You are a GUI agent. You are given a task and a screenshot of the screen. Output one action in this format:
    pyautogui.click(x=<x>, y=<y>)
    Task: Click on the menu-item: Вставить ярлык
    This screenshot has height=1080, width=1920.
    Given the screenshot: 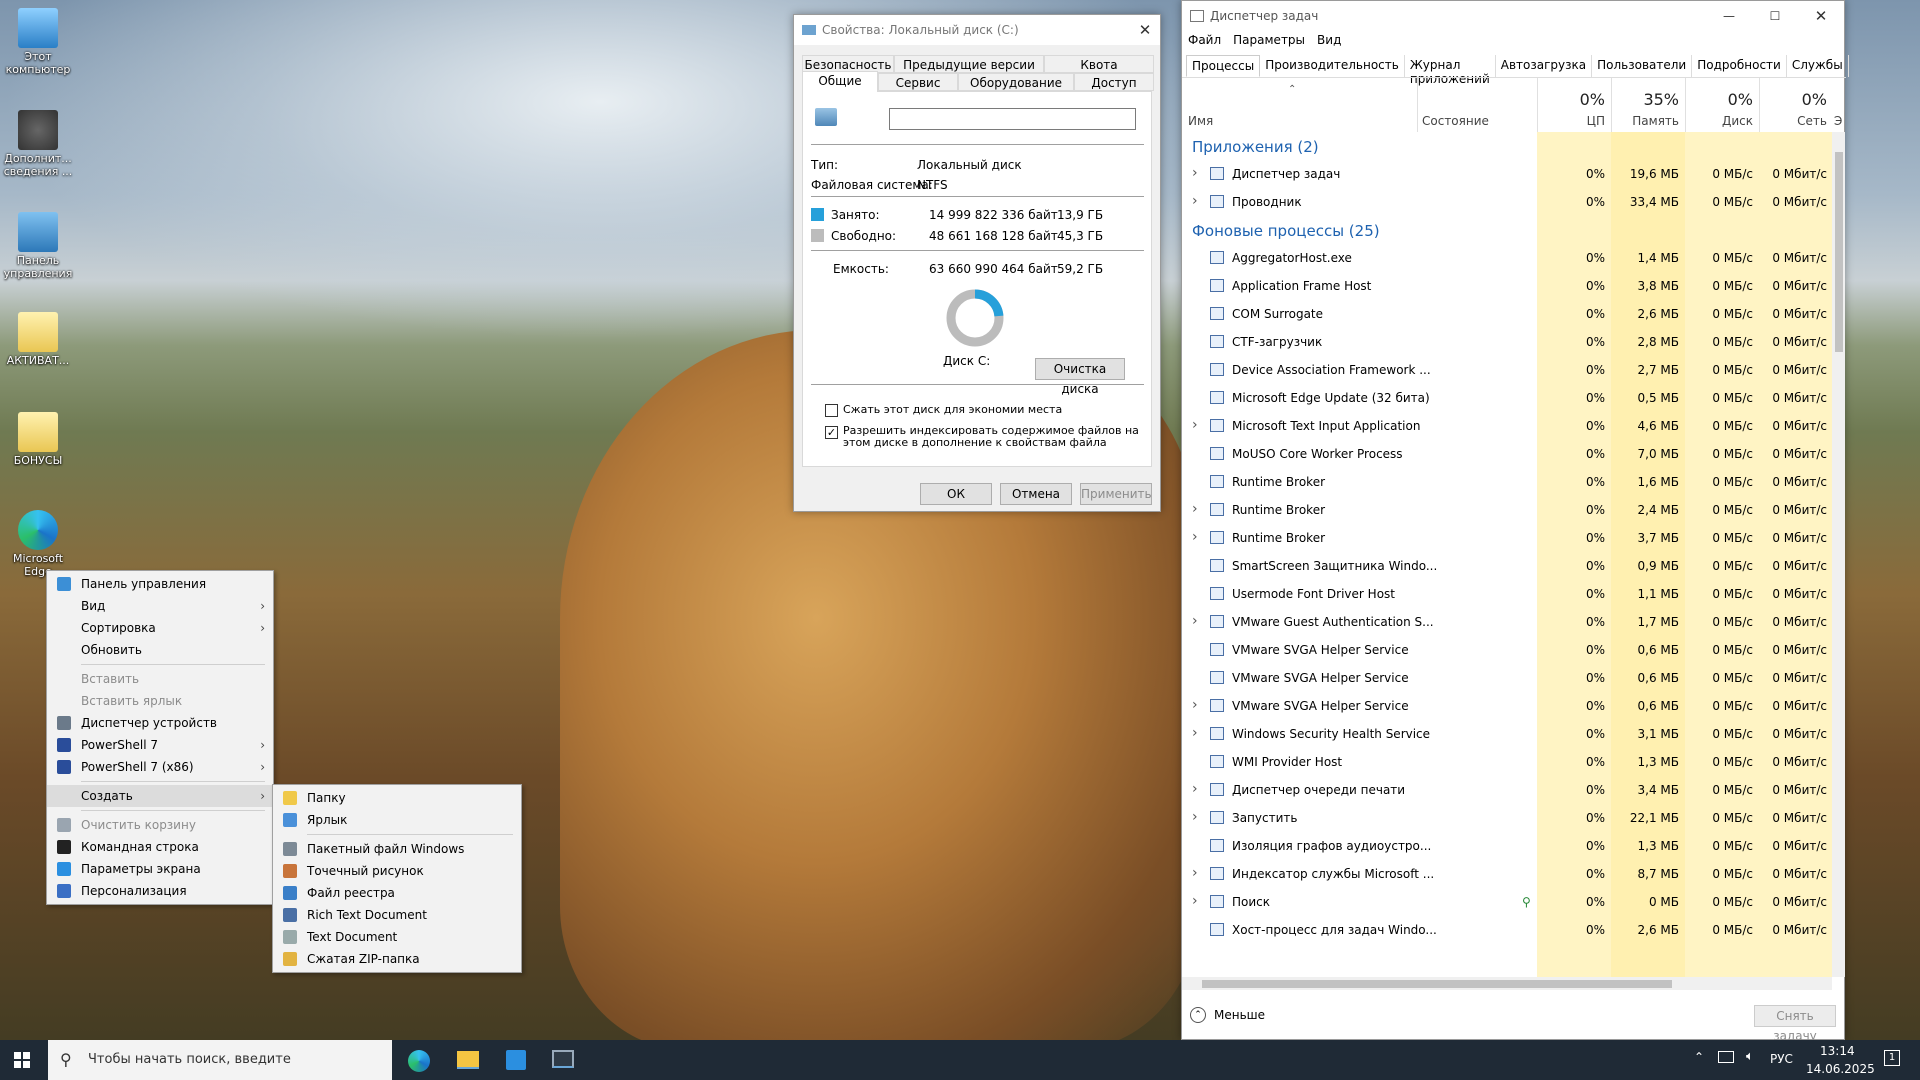 What is the action you would take?
    pyautogui.click(x=160, y=701)
    